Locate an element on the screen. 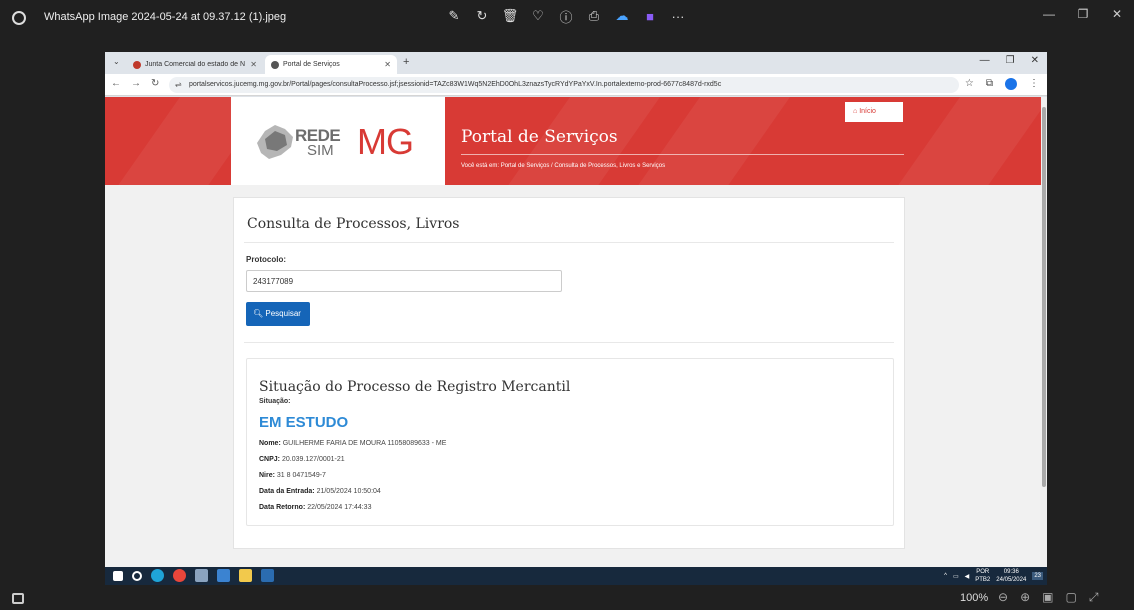  file-explorer-icon is located at coordinates (245, 575).